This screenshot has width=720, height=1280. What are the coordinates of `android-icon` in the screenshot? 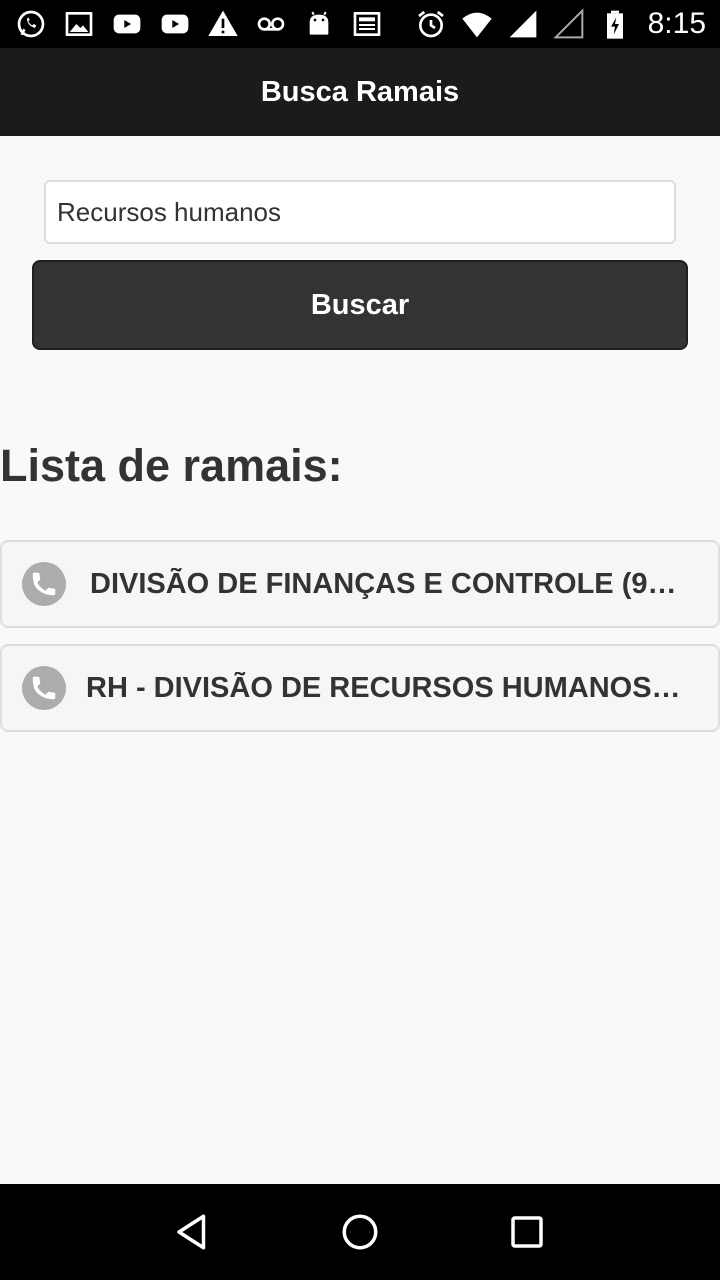 It's located at (319, 24).